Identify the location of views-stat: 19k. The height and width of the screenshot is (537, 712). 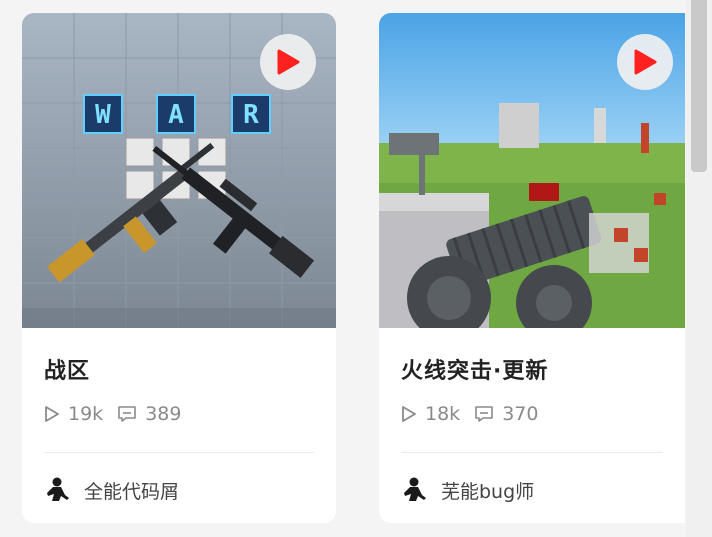
(73, 414).